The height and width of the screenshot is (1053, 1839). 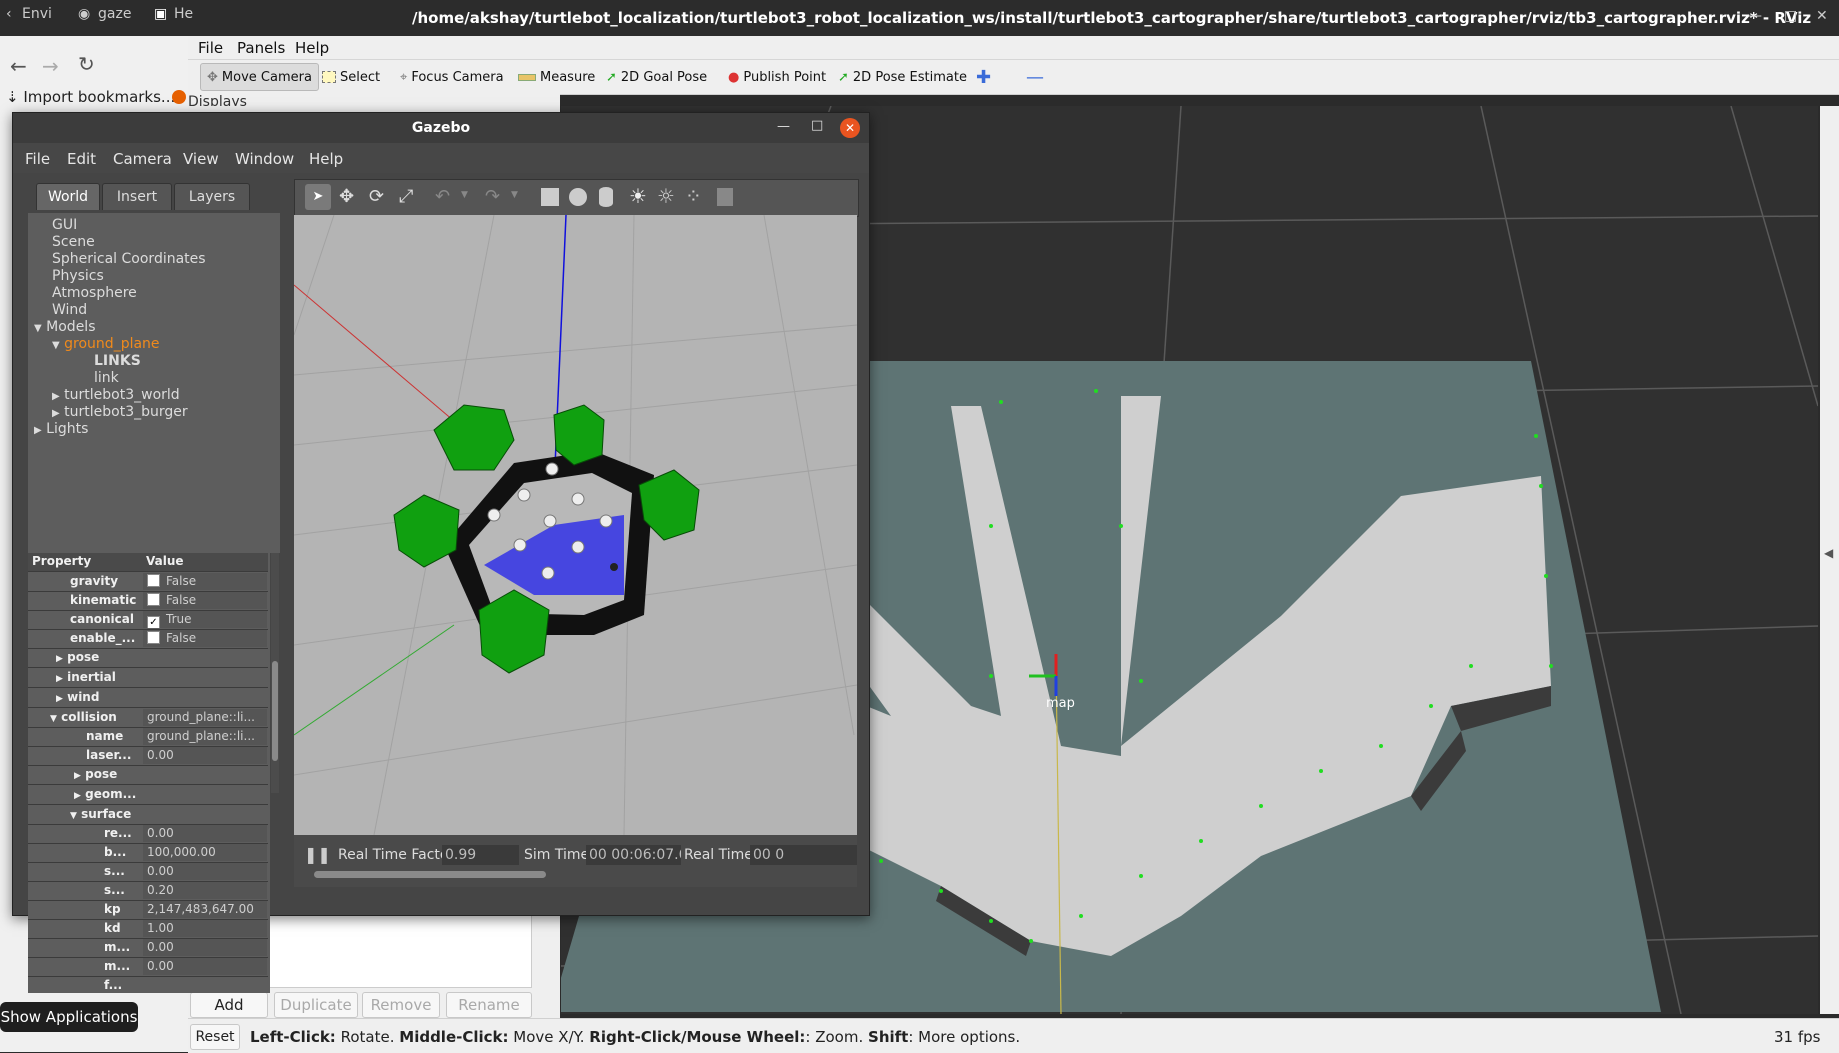 I want to click on prop-canonical-value: ✓ True, so click(x=205, y=619).